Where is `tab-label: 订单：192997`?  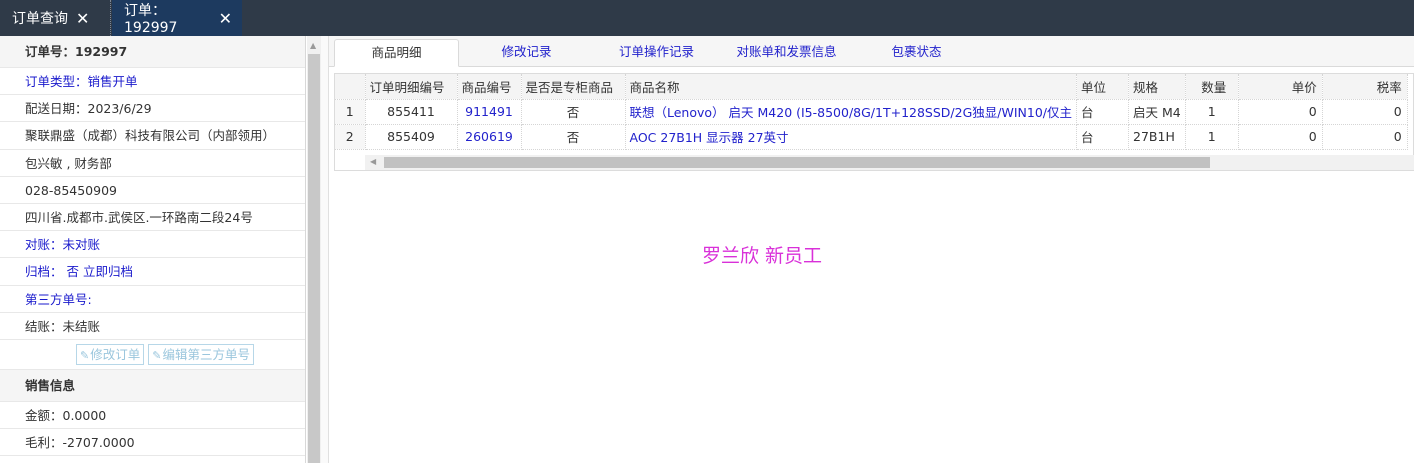 tab-label: 订单：192997 is located at coordinates (151, 19).